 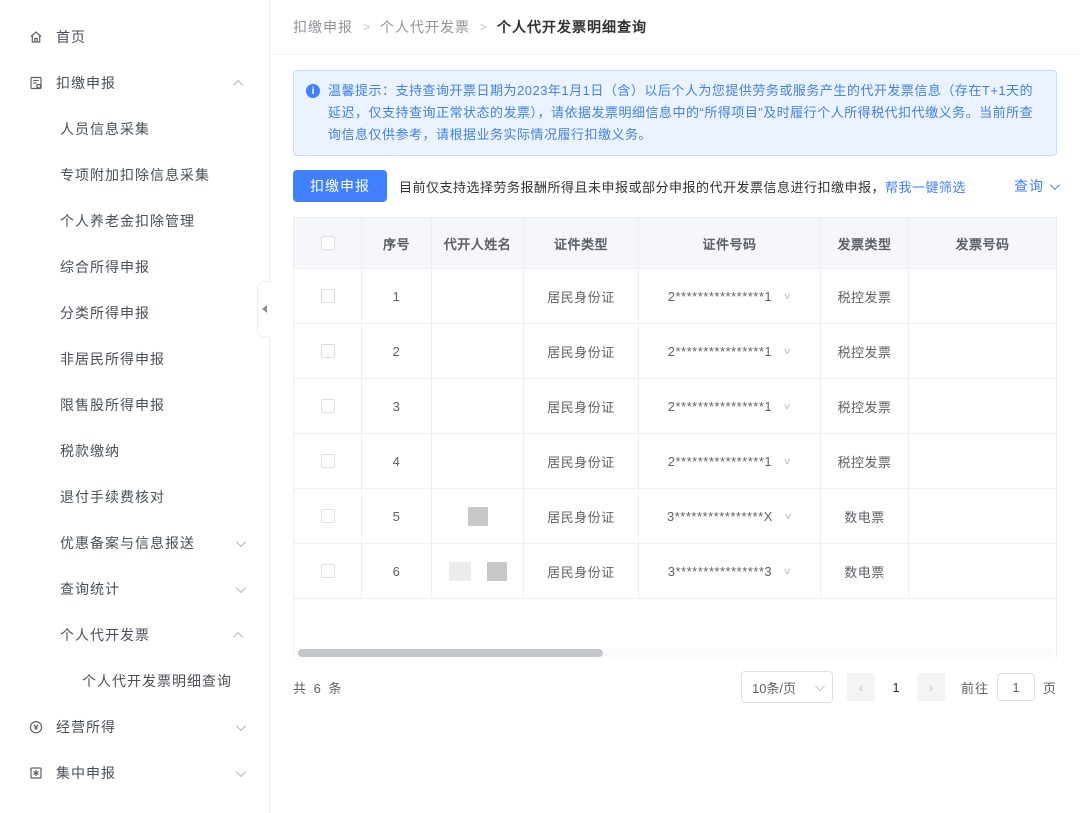 What do you see at coordinates (675, 351) in the screenshot?
I see `table-row: 2 居民身份证 2****************1 ∨ 税控发票` at bounding box center [675, 351].